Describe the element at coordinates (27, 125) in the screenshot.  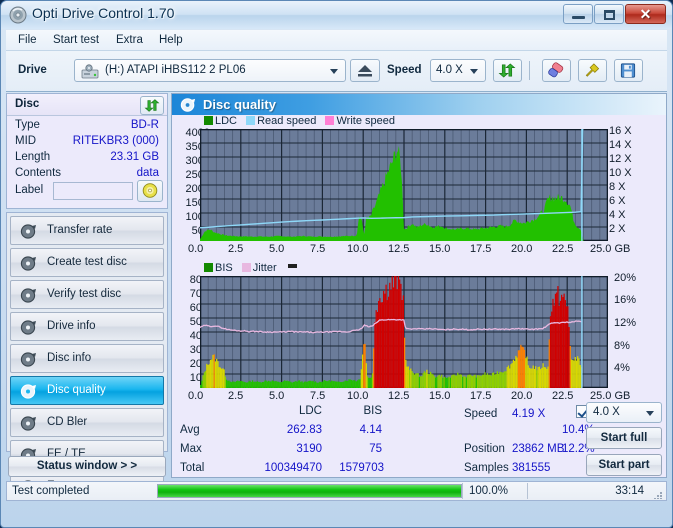
I see `disc-row-key: Type` at that location.